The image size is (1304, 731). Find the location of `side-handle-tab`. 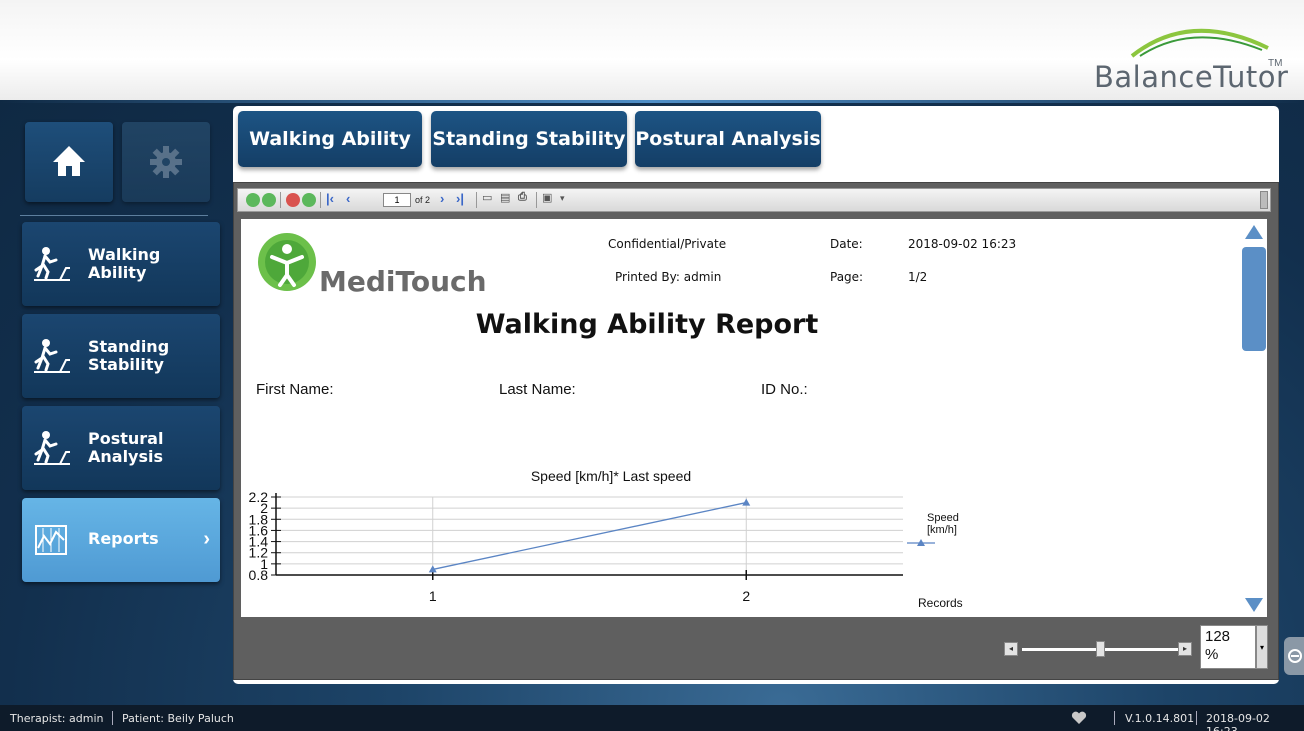

side-handle-tab is located at coordinates (1294, 656).